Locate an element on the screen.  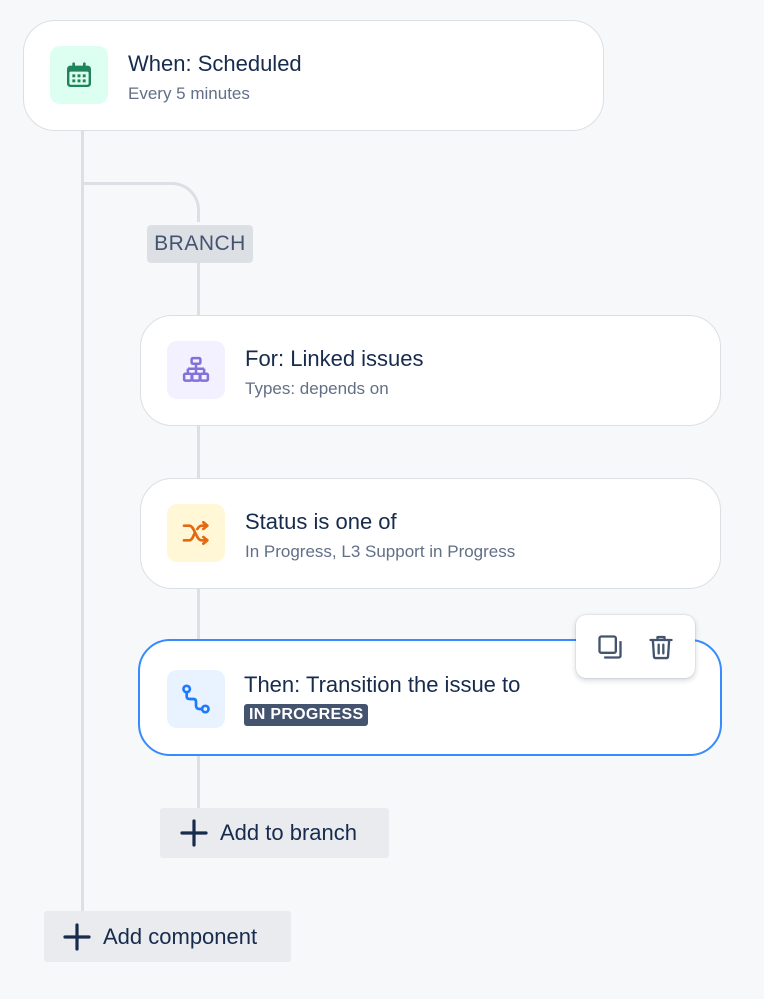
trigger-card: When: Scheduled Every 5 minutes is located at coordinates (313, 75).